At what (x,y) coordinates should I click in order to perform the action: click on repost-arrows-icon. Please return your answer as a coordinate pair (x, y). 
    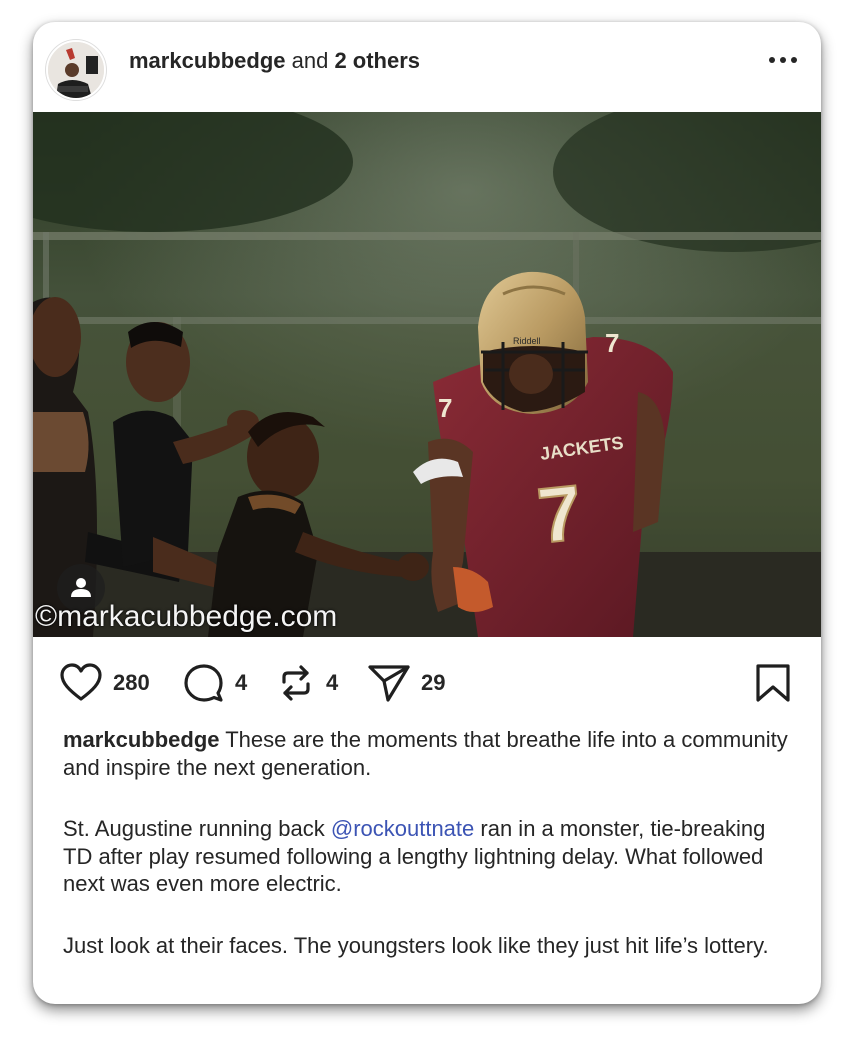
    Looking at the image, I should click on (296, 683).